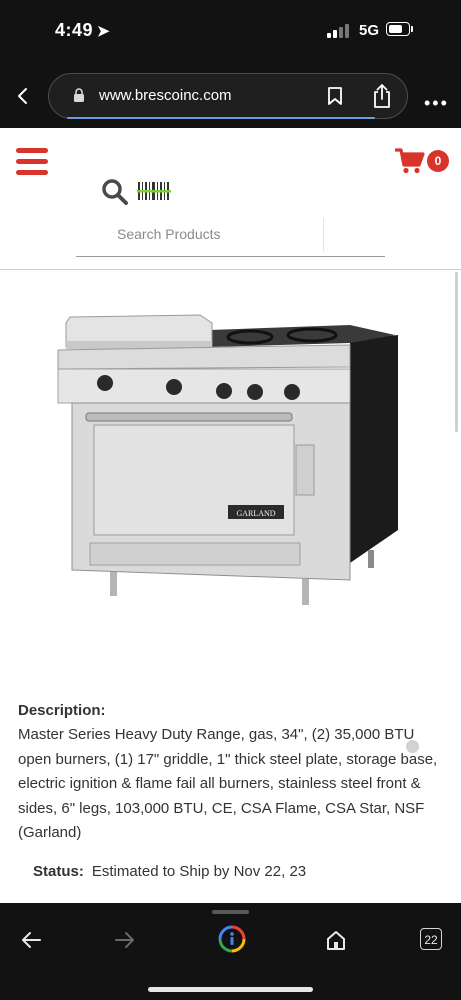 This screenshot has height=1000, width=461. I want to click on browser-chrome: 4:49 ➤ 5G www.brescoinc.com •••, so click(230, 64).